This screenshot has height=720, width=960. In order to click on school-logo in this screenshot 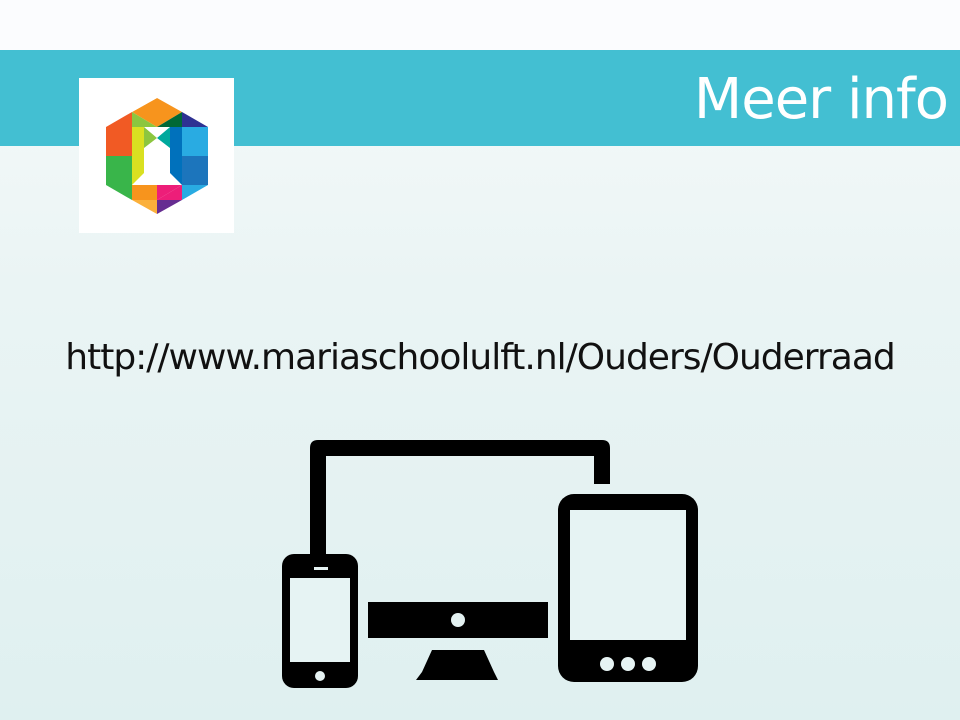, I will do `click(156, 155)`.